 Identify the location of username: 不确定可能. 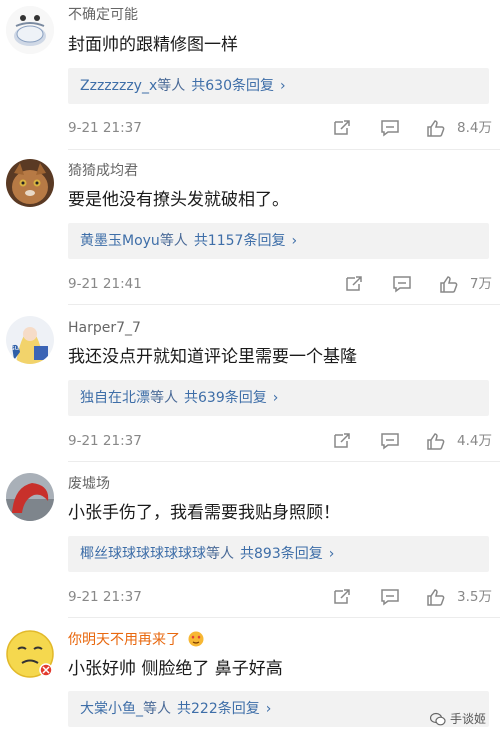
(103, 15).